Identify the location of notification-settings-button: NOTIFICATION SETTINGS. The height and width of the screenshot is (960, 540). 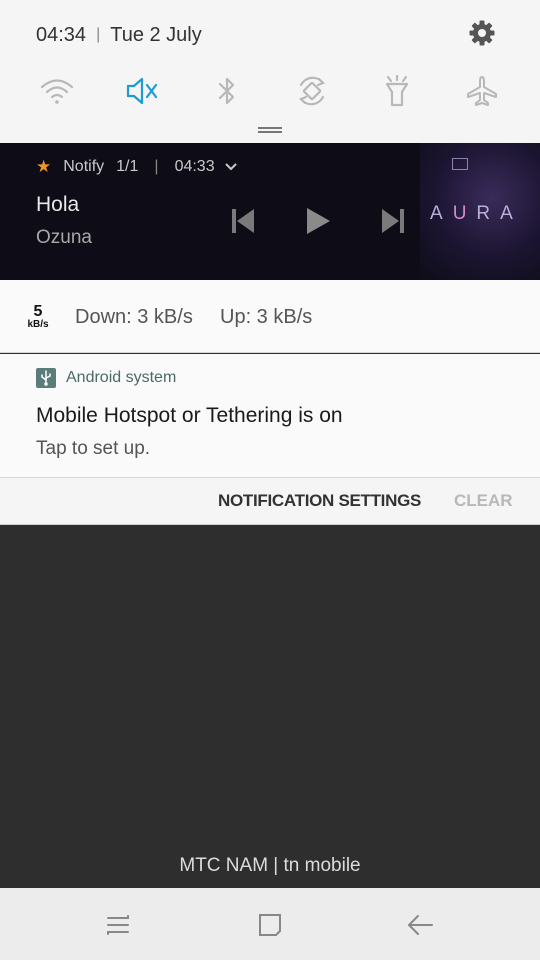
(319, 501).